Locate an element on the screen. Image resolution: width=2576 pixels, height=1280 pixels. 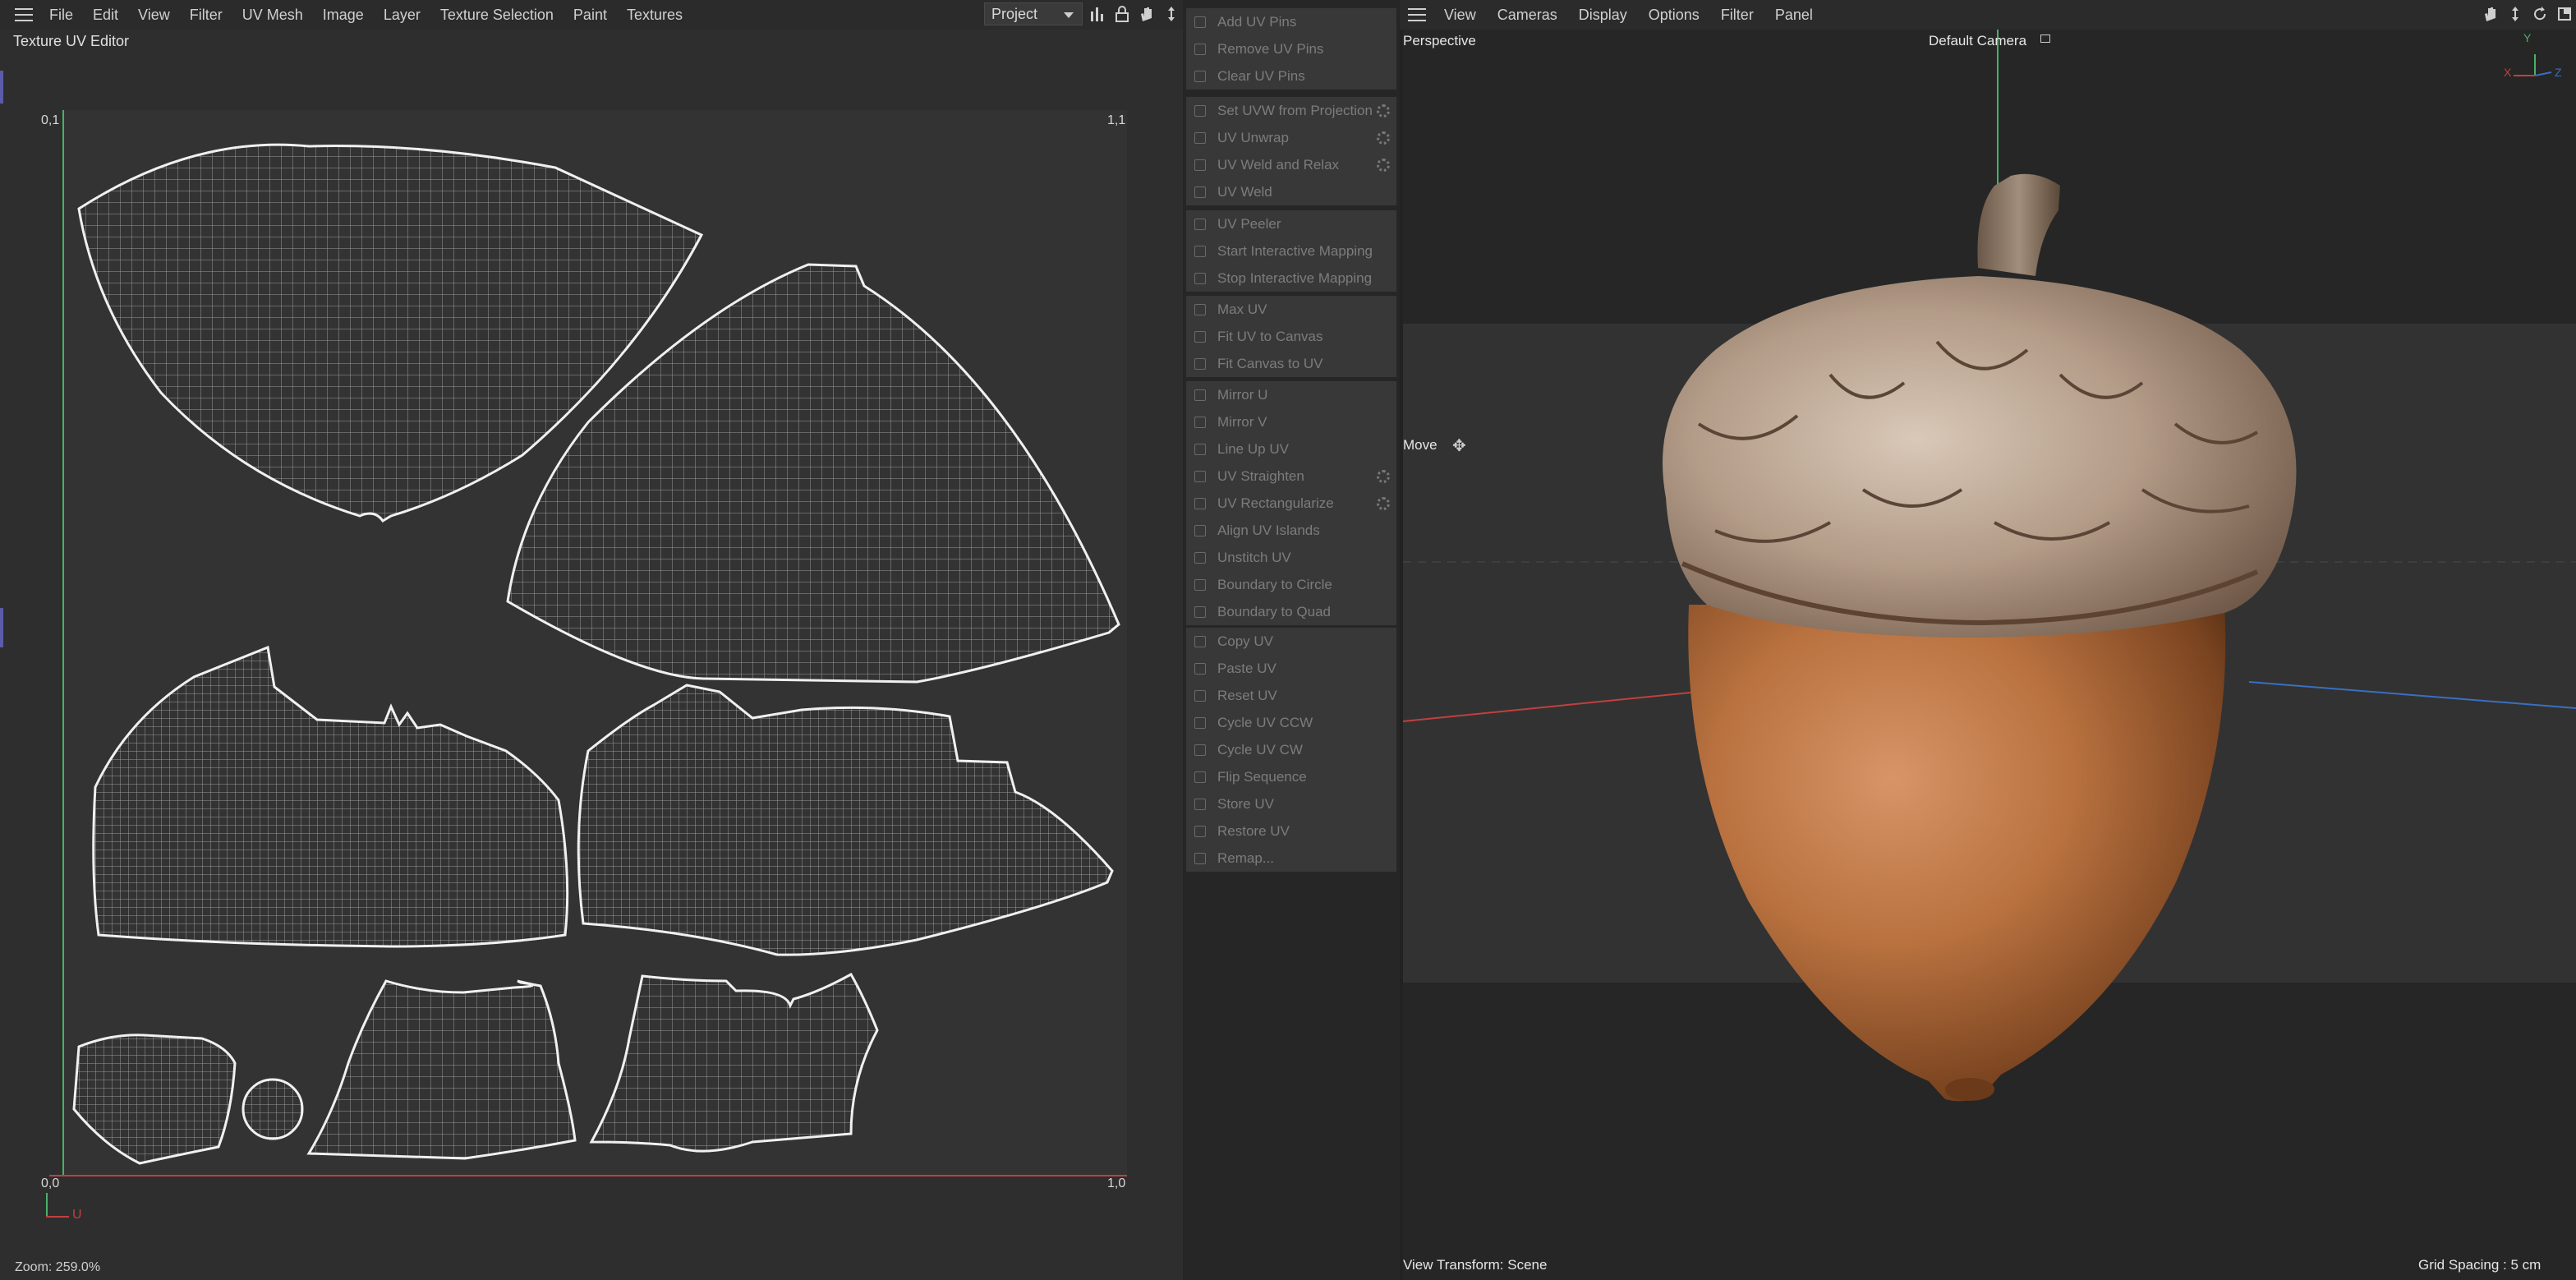
lock-icon is located at coordinates (1122, 14).